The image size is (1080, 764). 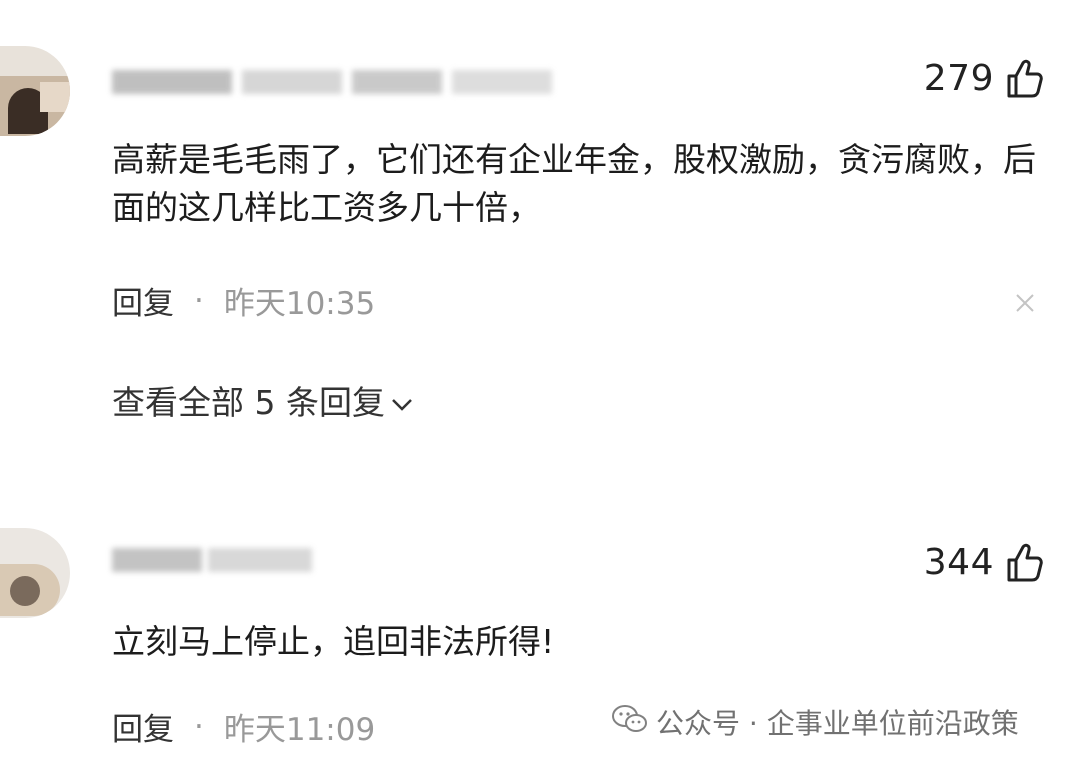 I want to click on comment-time: 昨天10:35, so click(x=299, y=304).